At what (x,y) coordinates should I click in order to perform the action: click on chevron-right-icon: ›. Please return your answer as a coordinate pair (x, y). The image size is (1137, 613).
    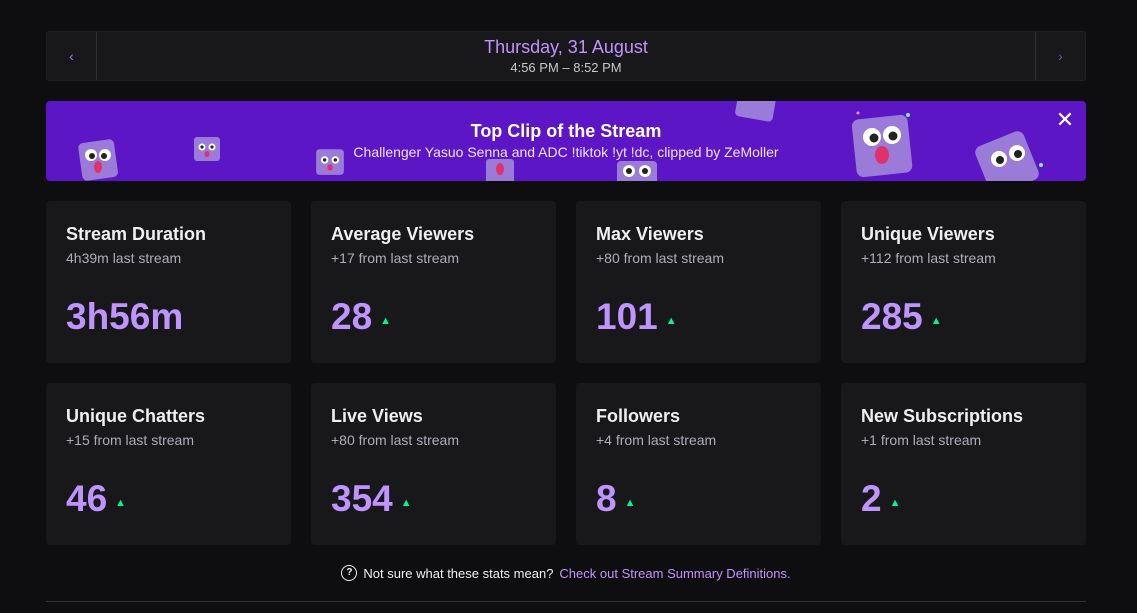
    Looking at the image, I should click on (1060, 56).